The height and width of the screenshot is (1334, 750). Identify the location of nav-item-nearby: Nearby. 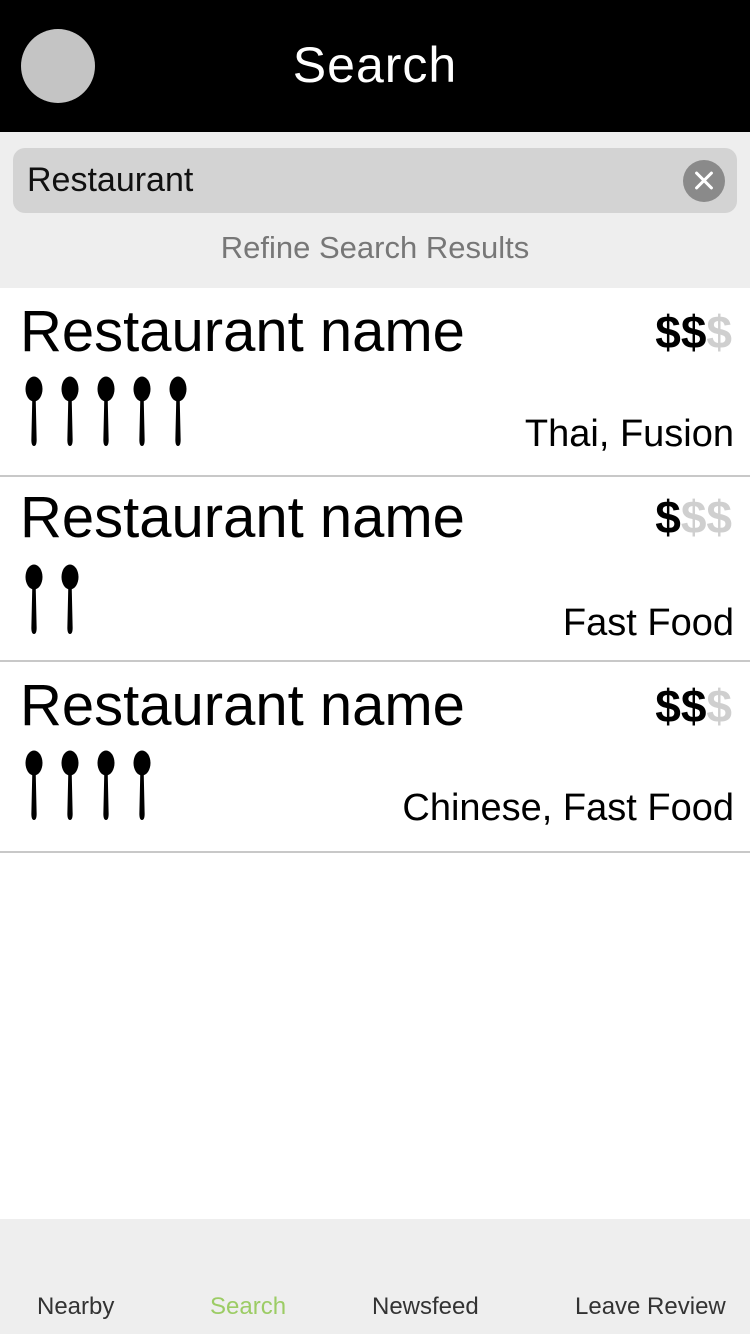
(75, 1307).